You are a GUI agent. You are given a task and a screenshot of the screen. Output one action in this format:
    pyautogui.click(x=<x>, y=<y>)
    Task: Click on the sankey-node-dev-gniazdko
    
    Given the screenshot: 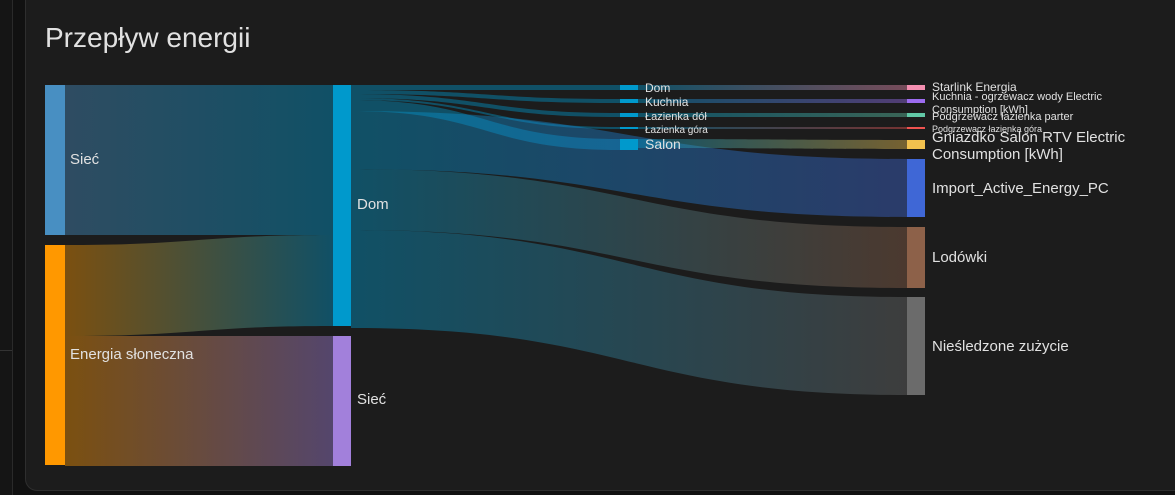 What is the action you would take?
    pyautogui.click(x=916, y=144)
    